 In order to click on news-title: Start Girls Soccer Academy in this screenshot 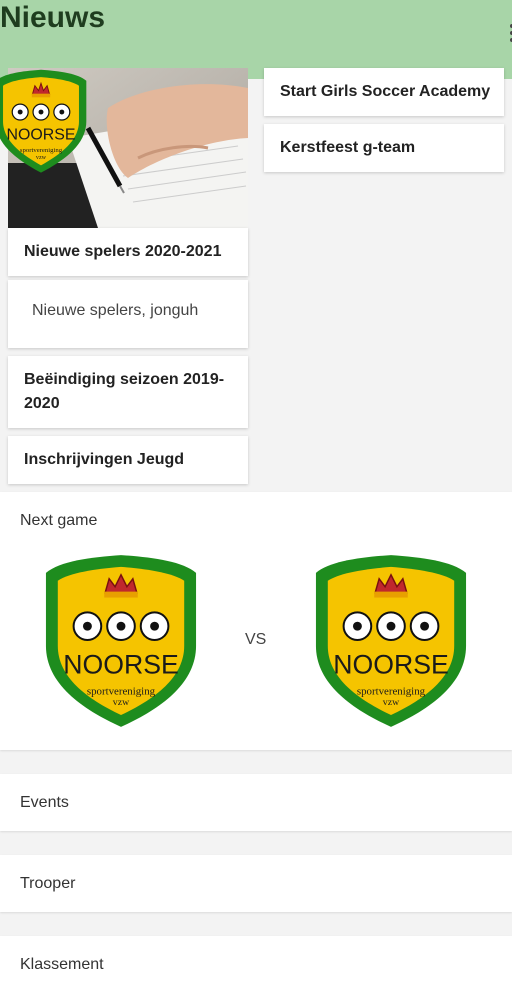, I will do `click(385, 91)`.